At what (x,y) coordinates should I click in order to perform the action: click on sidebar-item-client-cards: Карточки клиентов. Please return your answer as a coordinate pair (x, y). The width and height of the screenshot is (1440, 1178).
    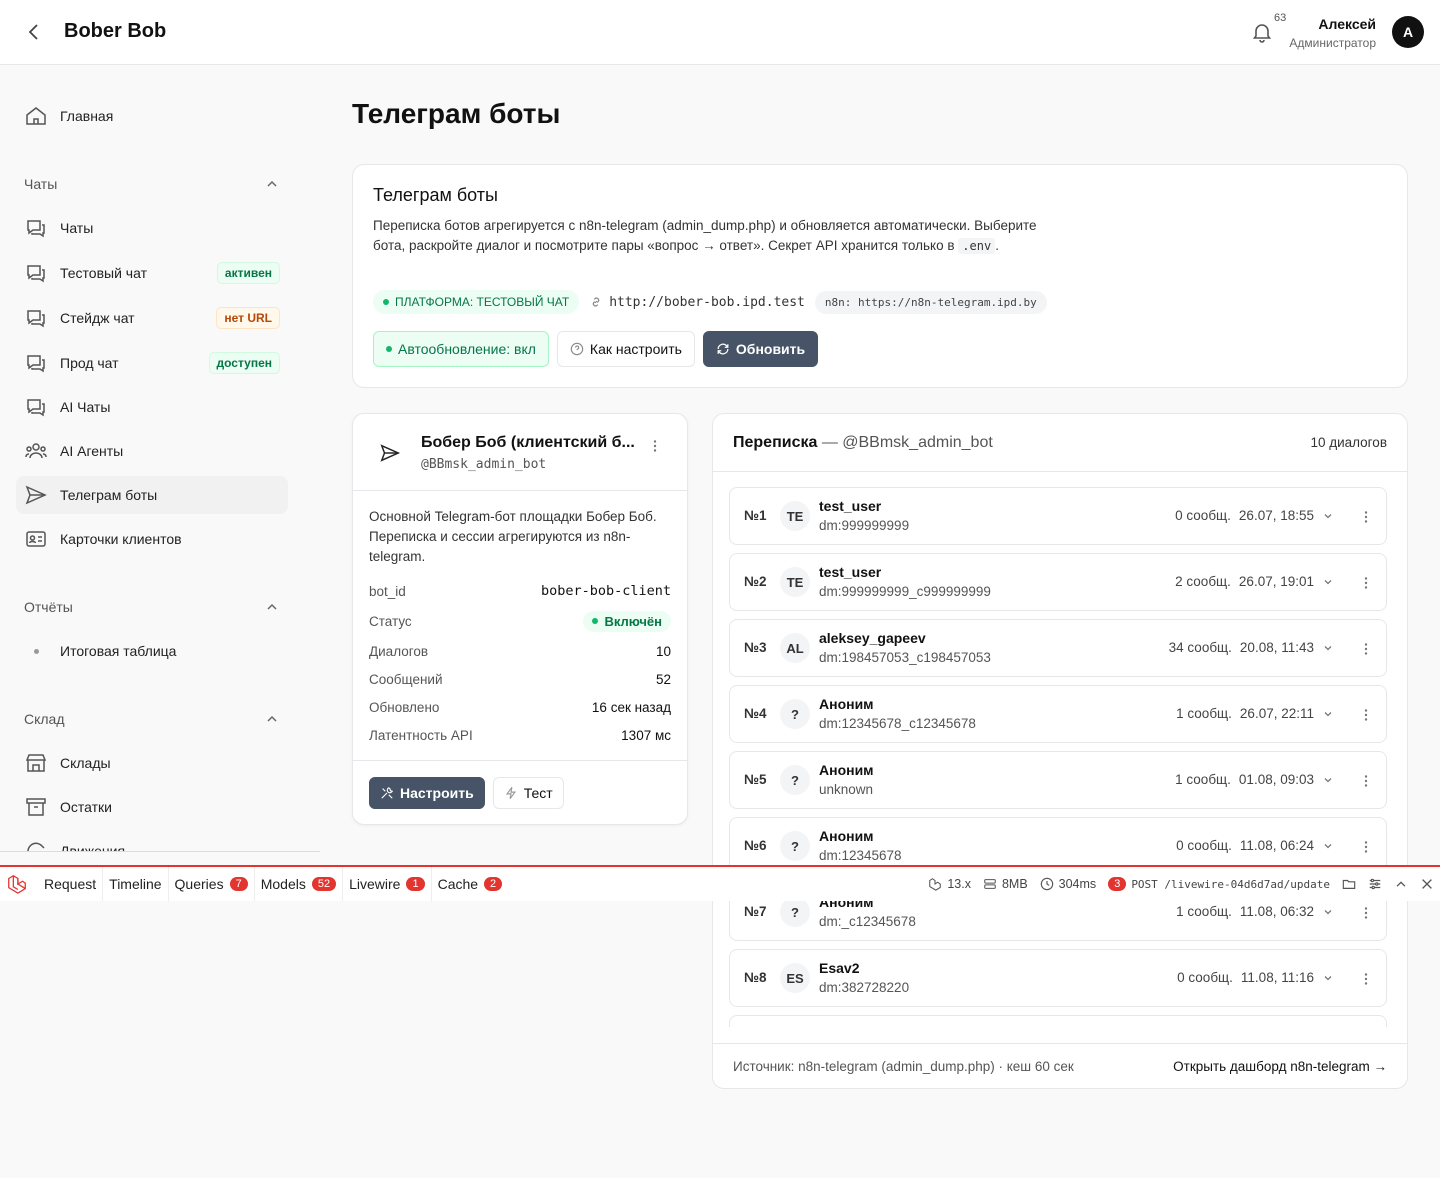
    Looking at the image, I should click on (152, 539).